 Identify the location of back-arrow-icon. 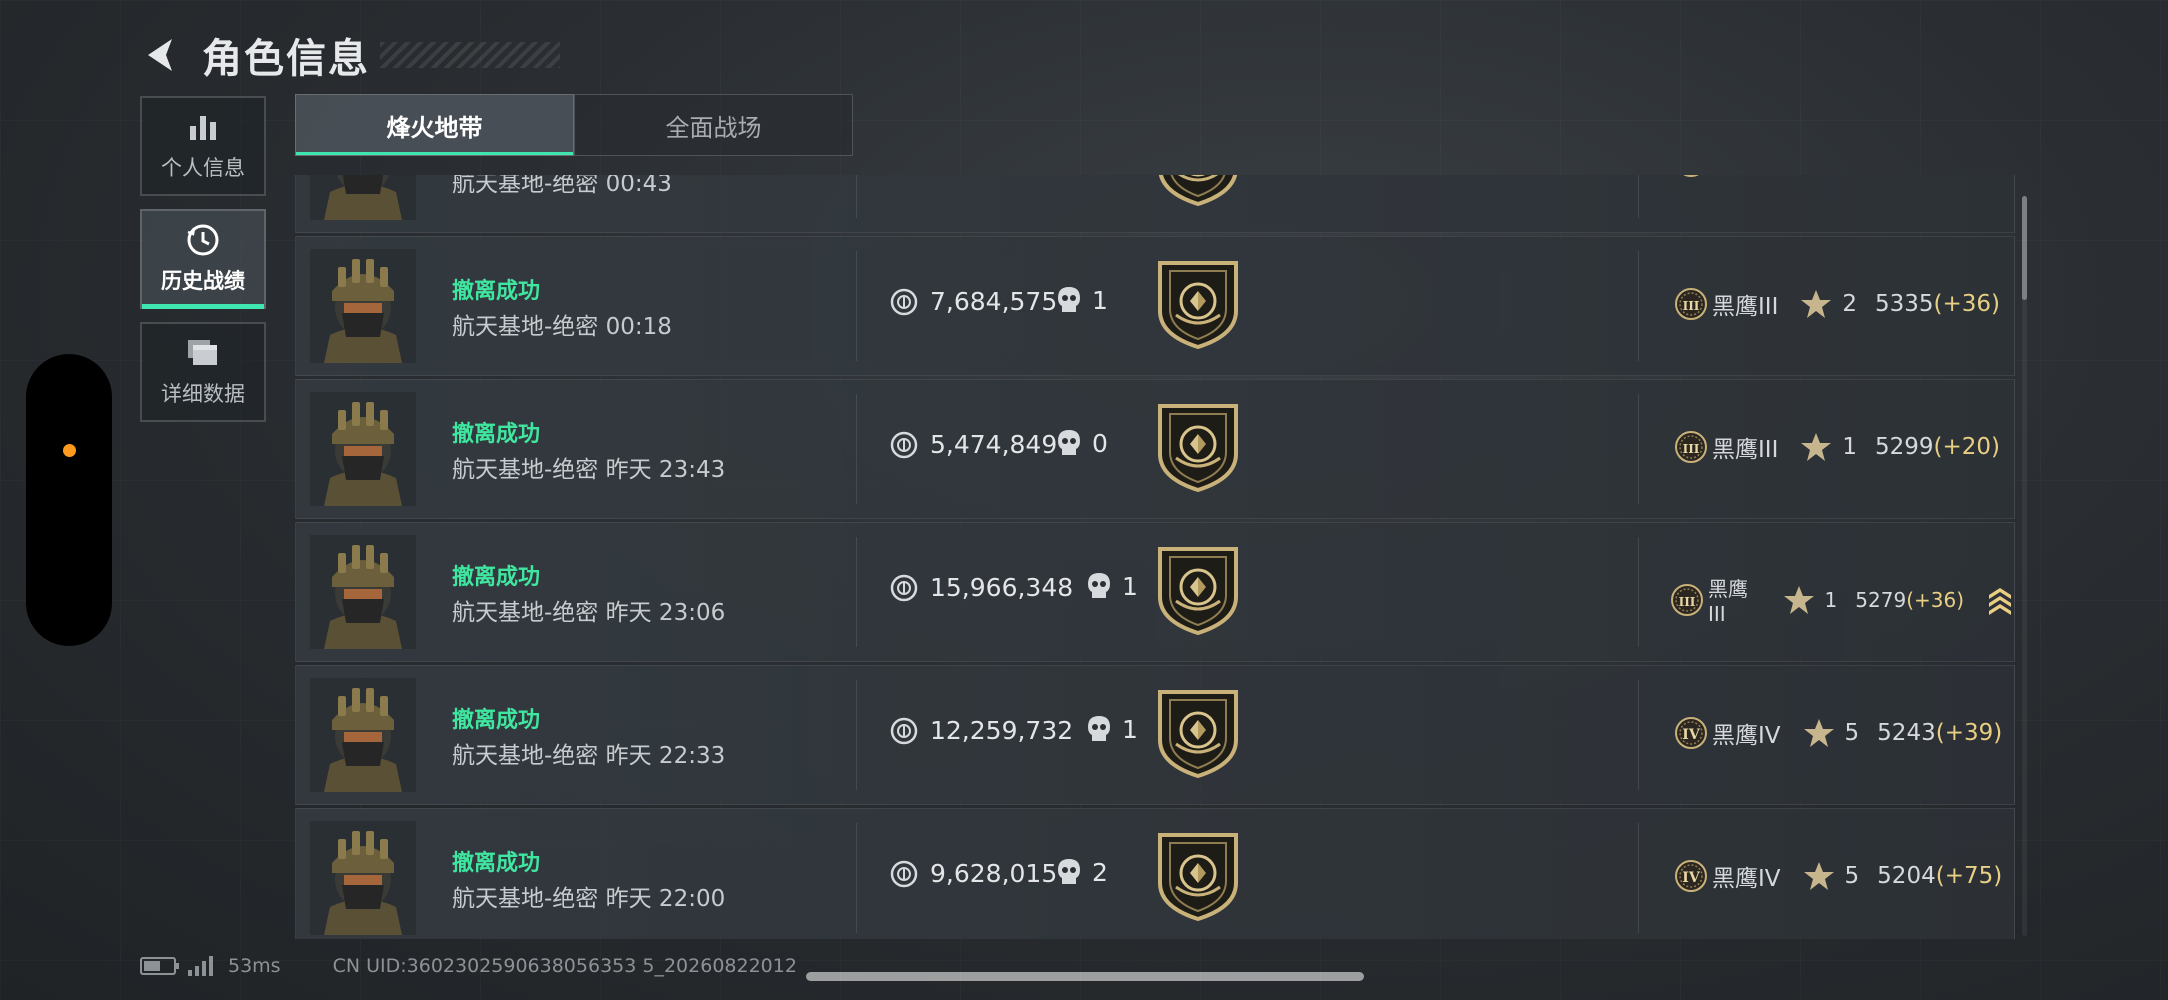
(160, 55).